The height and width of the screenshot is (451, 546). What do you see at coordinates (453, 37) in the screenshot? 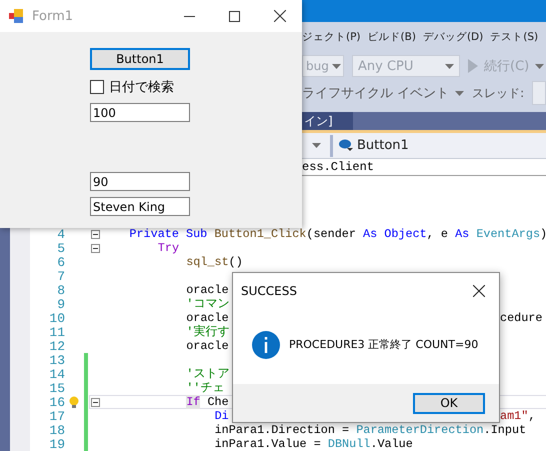
I see `menu-item: デバッグ(D)` at bounding box center [453, 37].